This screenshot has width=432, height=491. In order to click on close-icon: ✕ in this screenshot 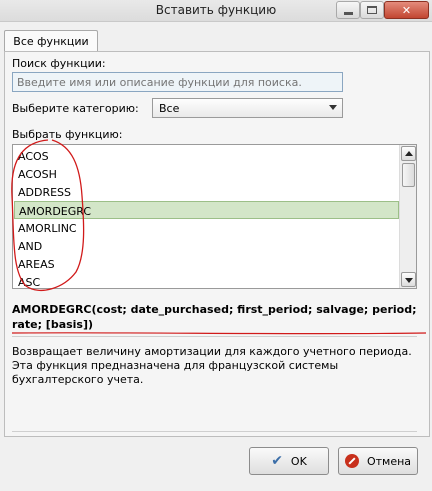, I will do `click(406, 10)`.